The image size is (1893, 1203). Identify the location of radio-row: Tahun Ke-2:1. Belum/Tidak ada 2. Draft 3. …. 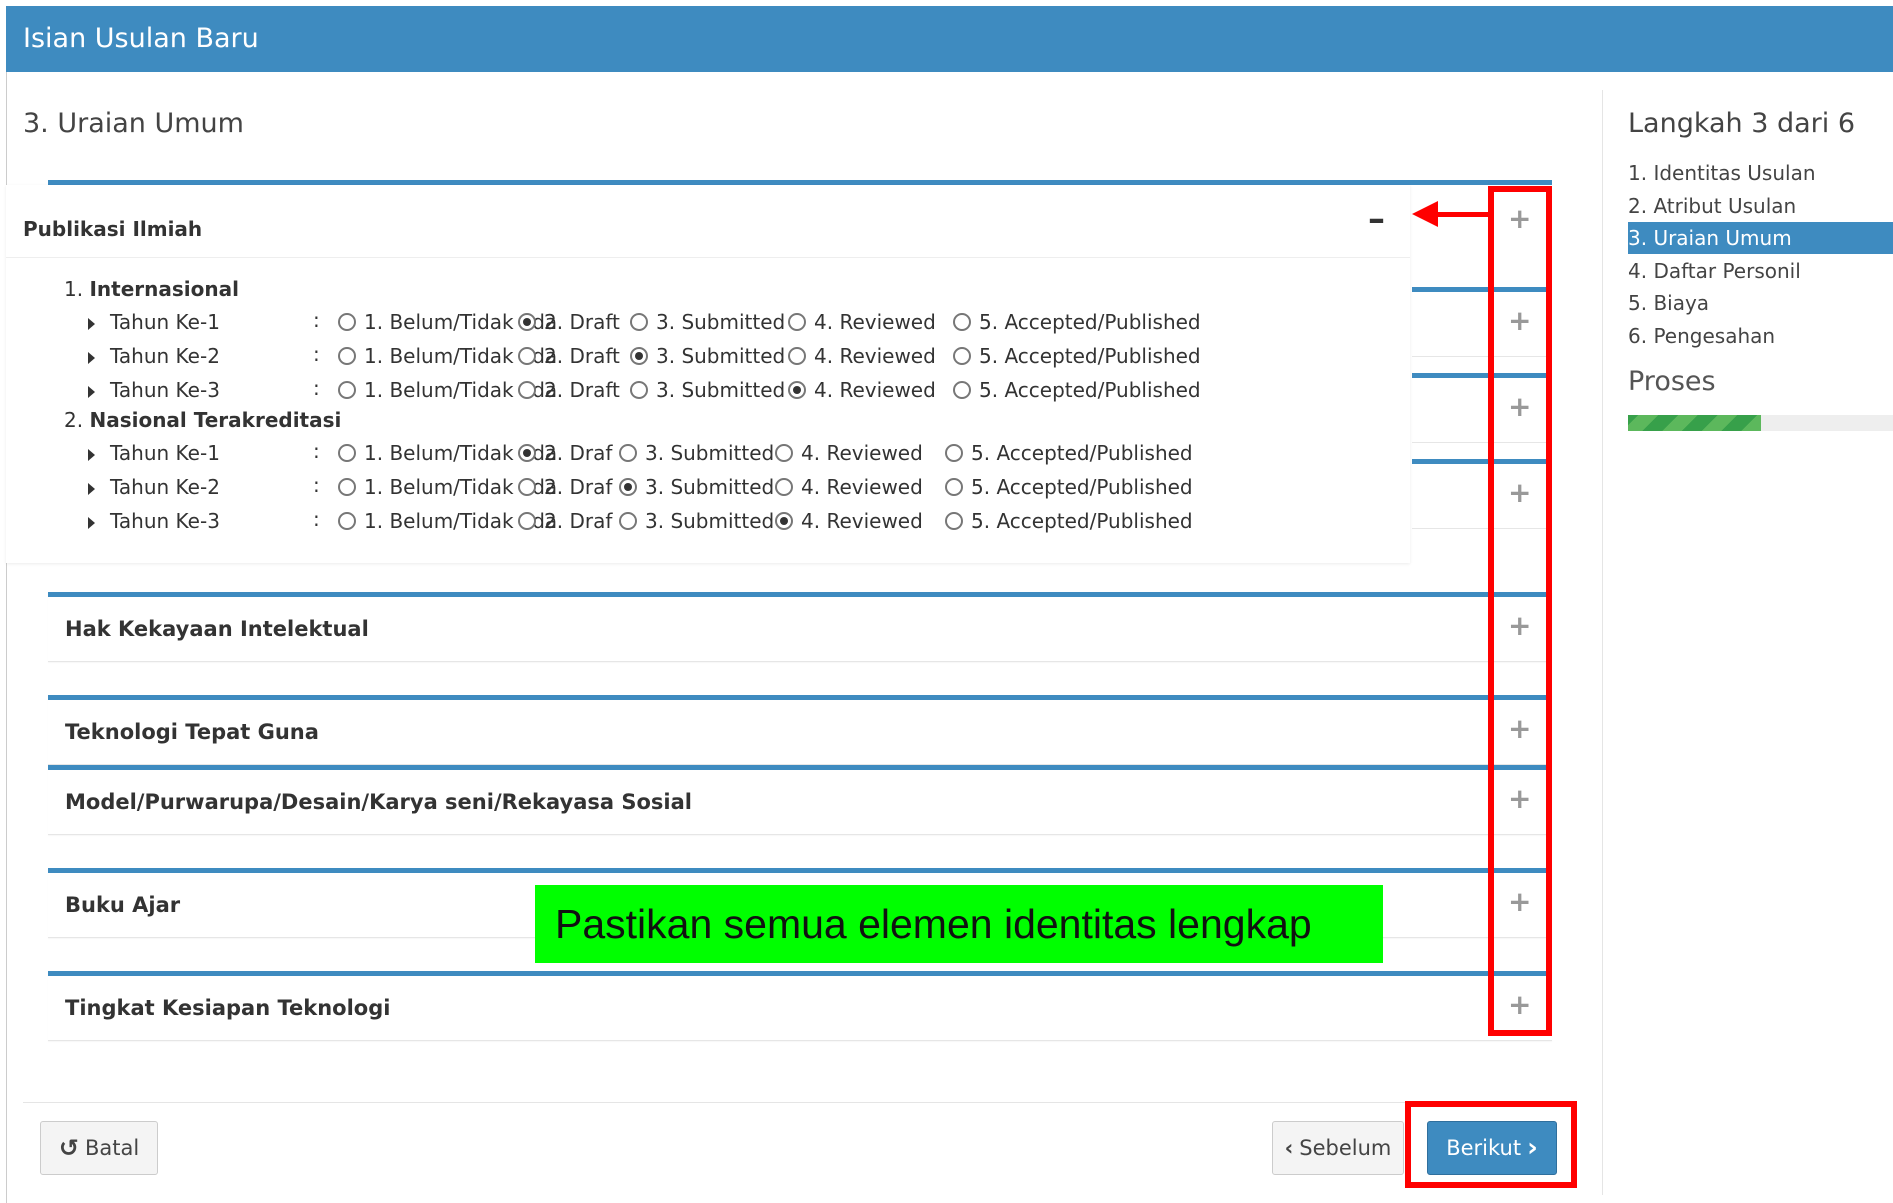
(644, 357).